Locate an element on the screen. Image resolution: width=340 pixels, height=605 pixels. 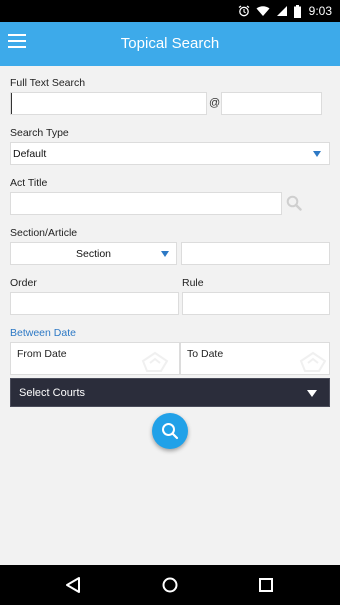
rule-input is located at coordinates (256, 303).